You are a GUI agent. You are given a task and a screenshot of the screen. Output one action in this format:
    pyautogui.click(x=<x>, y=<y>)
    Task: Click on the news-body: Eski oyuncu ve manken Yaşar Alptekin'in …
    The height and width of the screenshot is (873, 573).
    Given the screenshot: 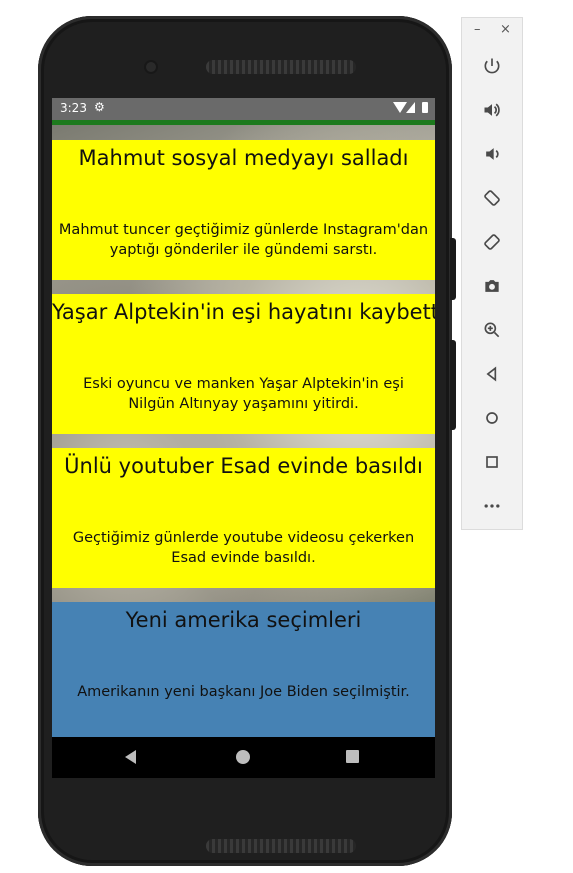 What is the action you would take?
    pyautogui.click(x=243, y=394)
    